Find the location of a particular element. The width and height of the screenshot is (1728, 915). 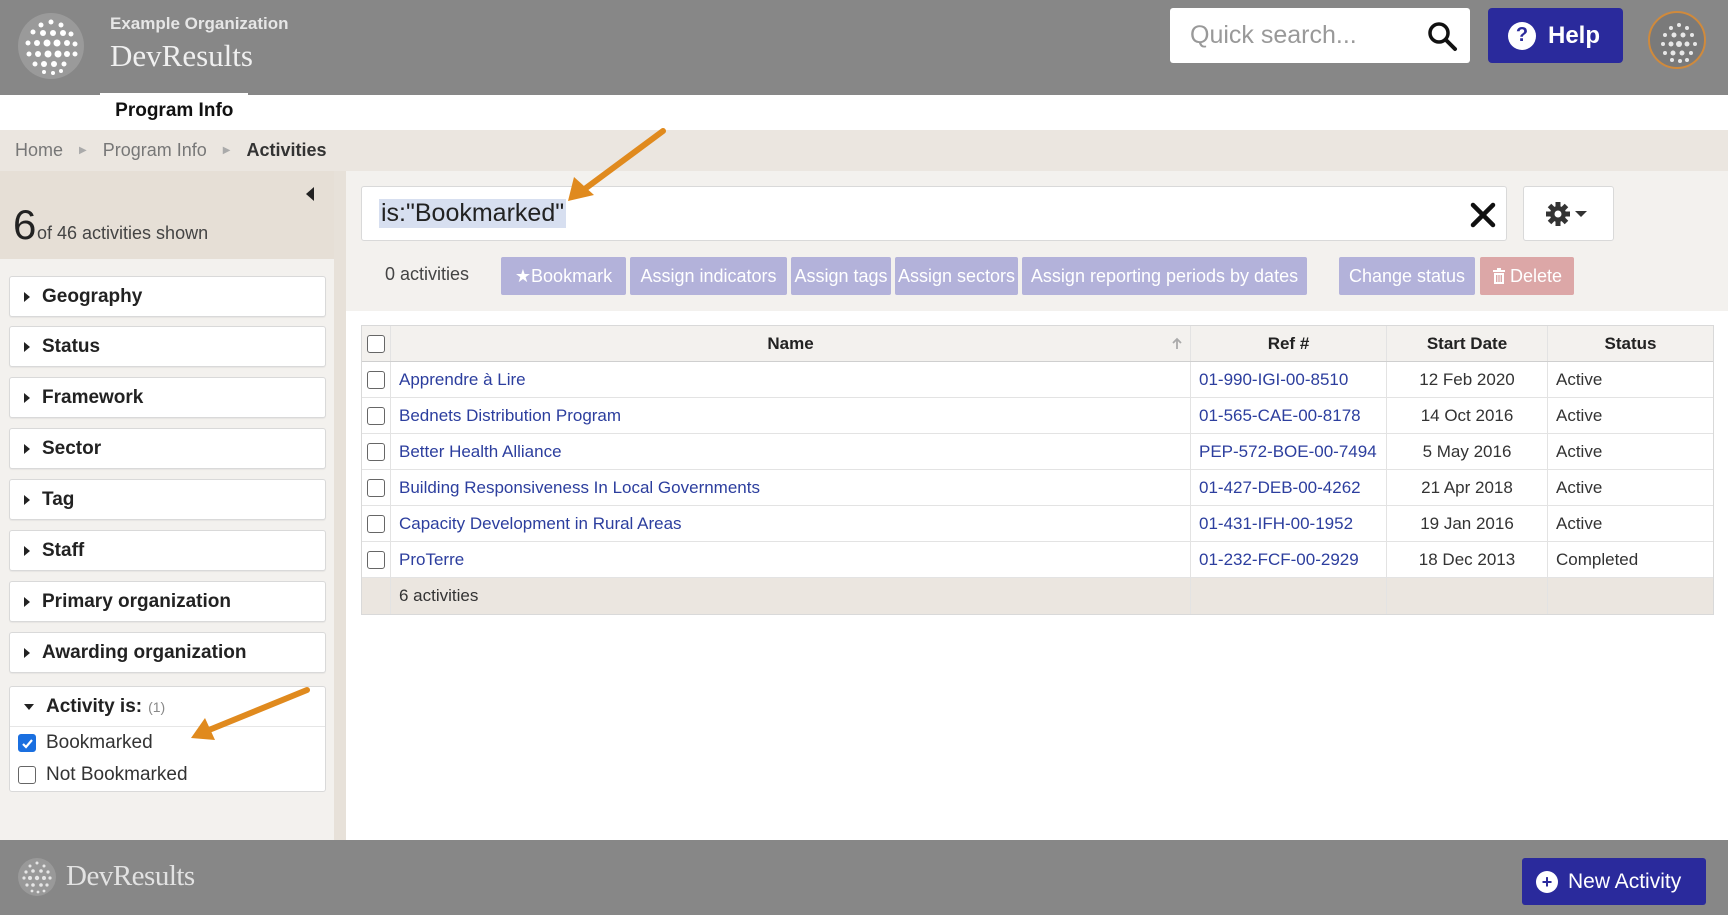

activity-ref-link: 01-232-FCF-00-2929 is located at coordinates (1289, 559).